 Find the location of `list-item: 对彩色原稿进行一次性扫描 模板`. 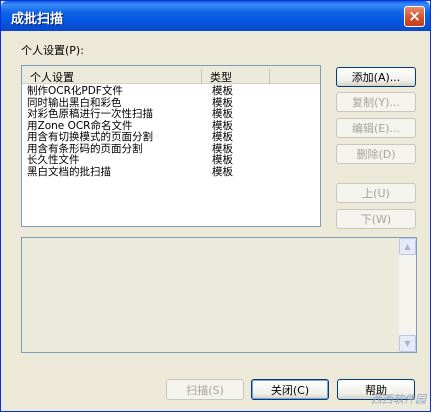

list-item: 对彩色原稿进行一次性扫描 模板 is located at coordinates (172, 114).